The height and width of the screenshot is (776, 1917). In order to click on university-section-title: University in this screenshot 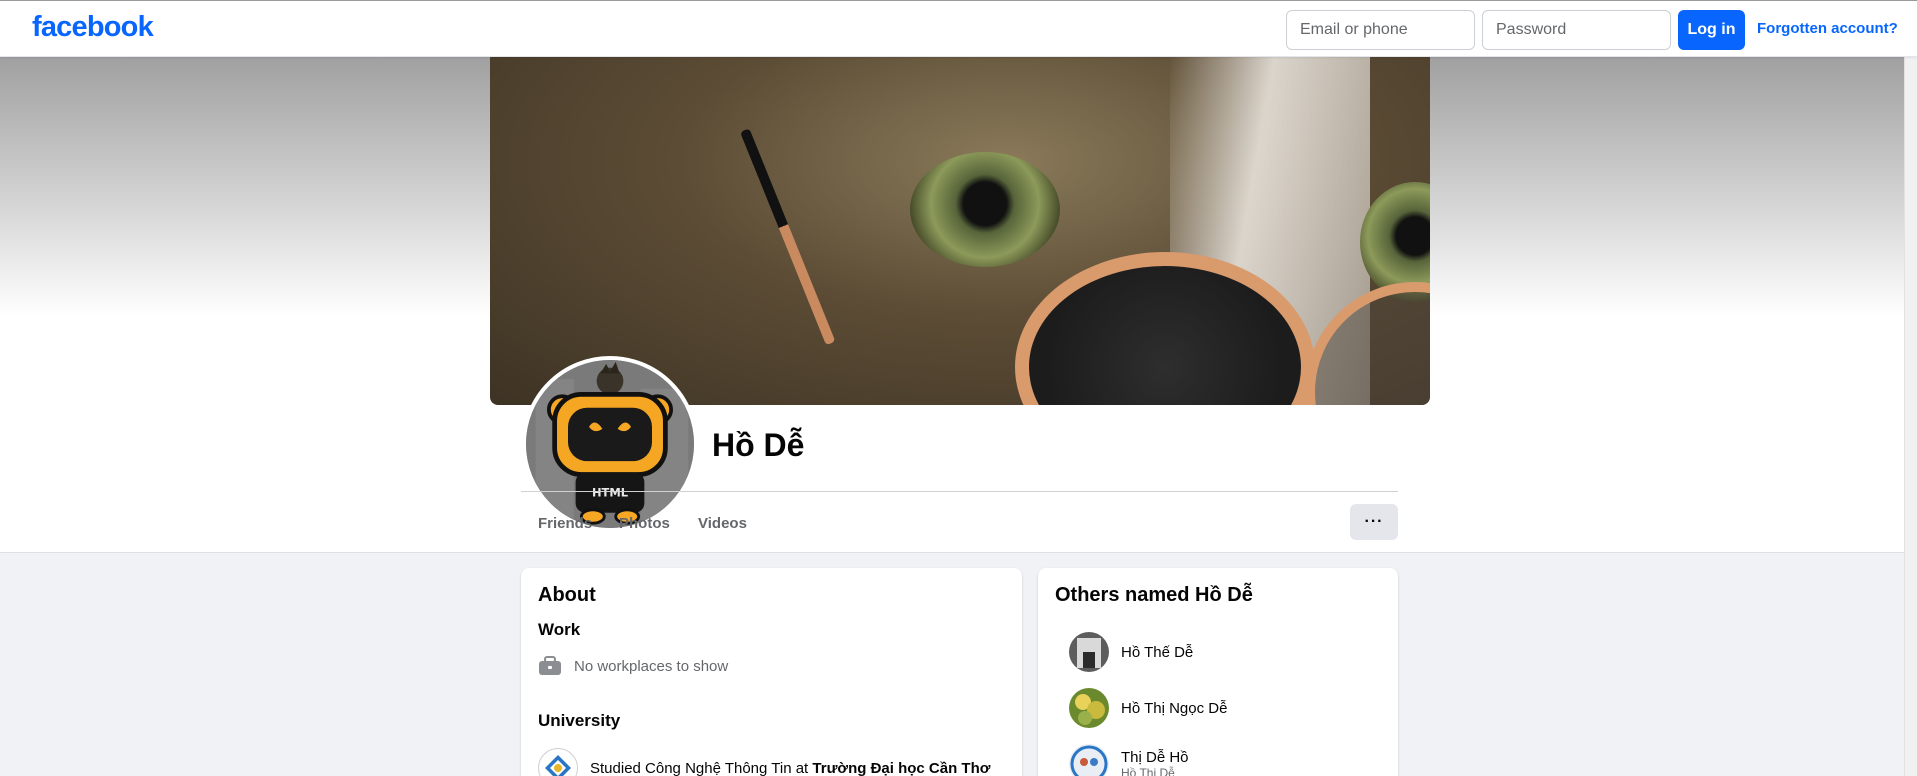, I will do `click(579, 720)`.